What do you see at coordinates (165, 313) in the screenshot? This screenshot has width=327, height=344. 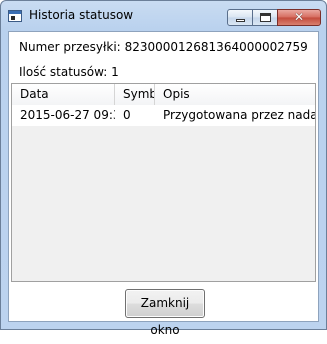 I see `close-dialog-button: Zamknij okno` at bounding box center [165, 313].